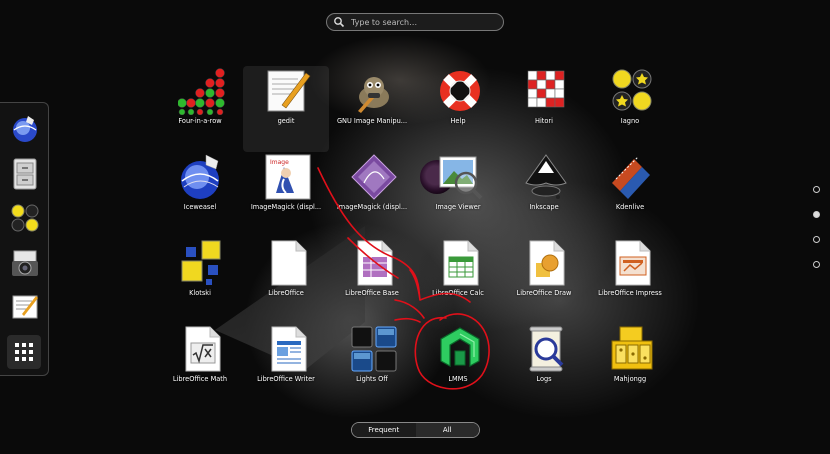 The height and width of the screenshot is (454, 830). I want to click on iceweasel-icon, so click(200, 176).